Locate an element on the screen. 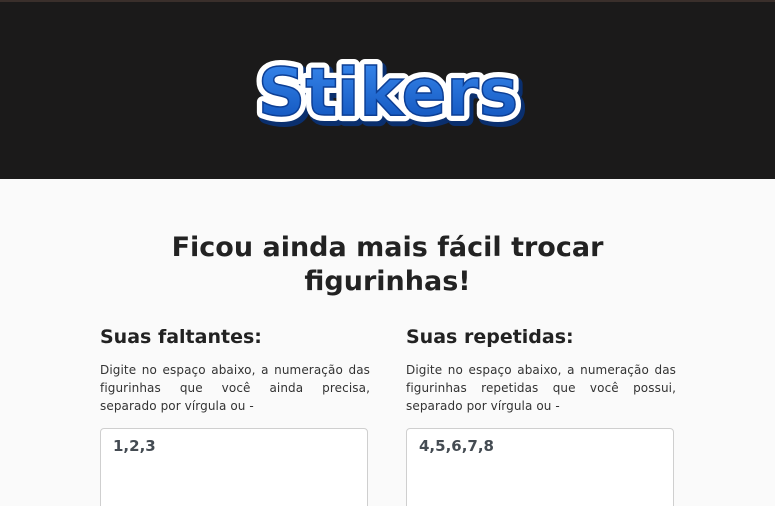 This screenshot has height=506, width=775. stikers-logo: Stikers Stikers Stikers is located at coordinates (388, 91).